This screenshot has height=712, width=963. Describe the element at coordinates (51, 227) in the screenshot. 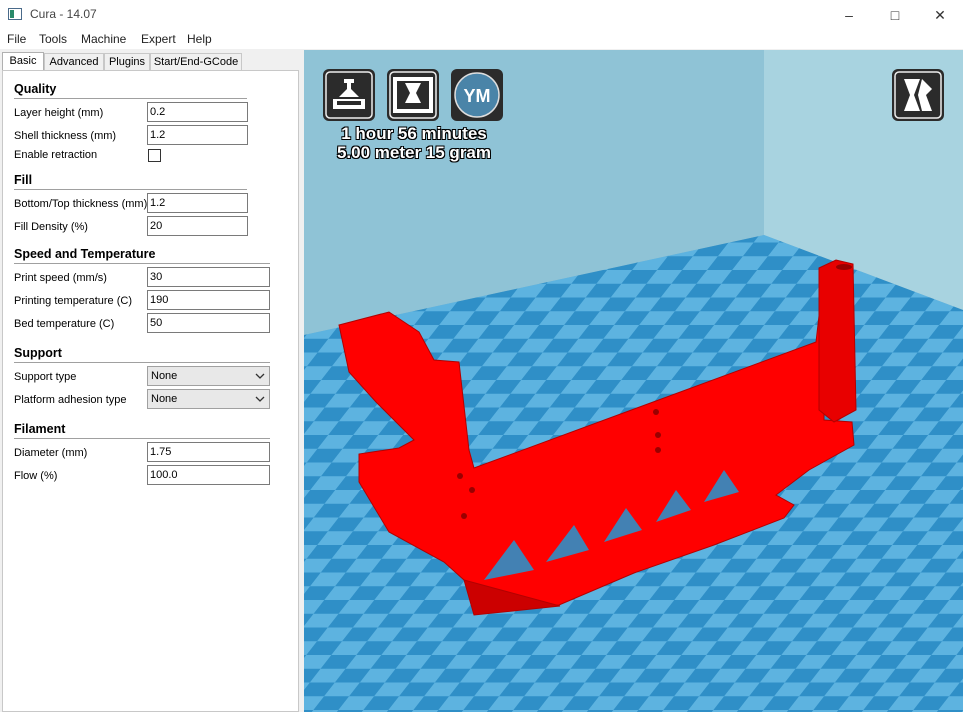

I see `fill-density-label: Fill Density (%)` at that location.